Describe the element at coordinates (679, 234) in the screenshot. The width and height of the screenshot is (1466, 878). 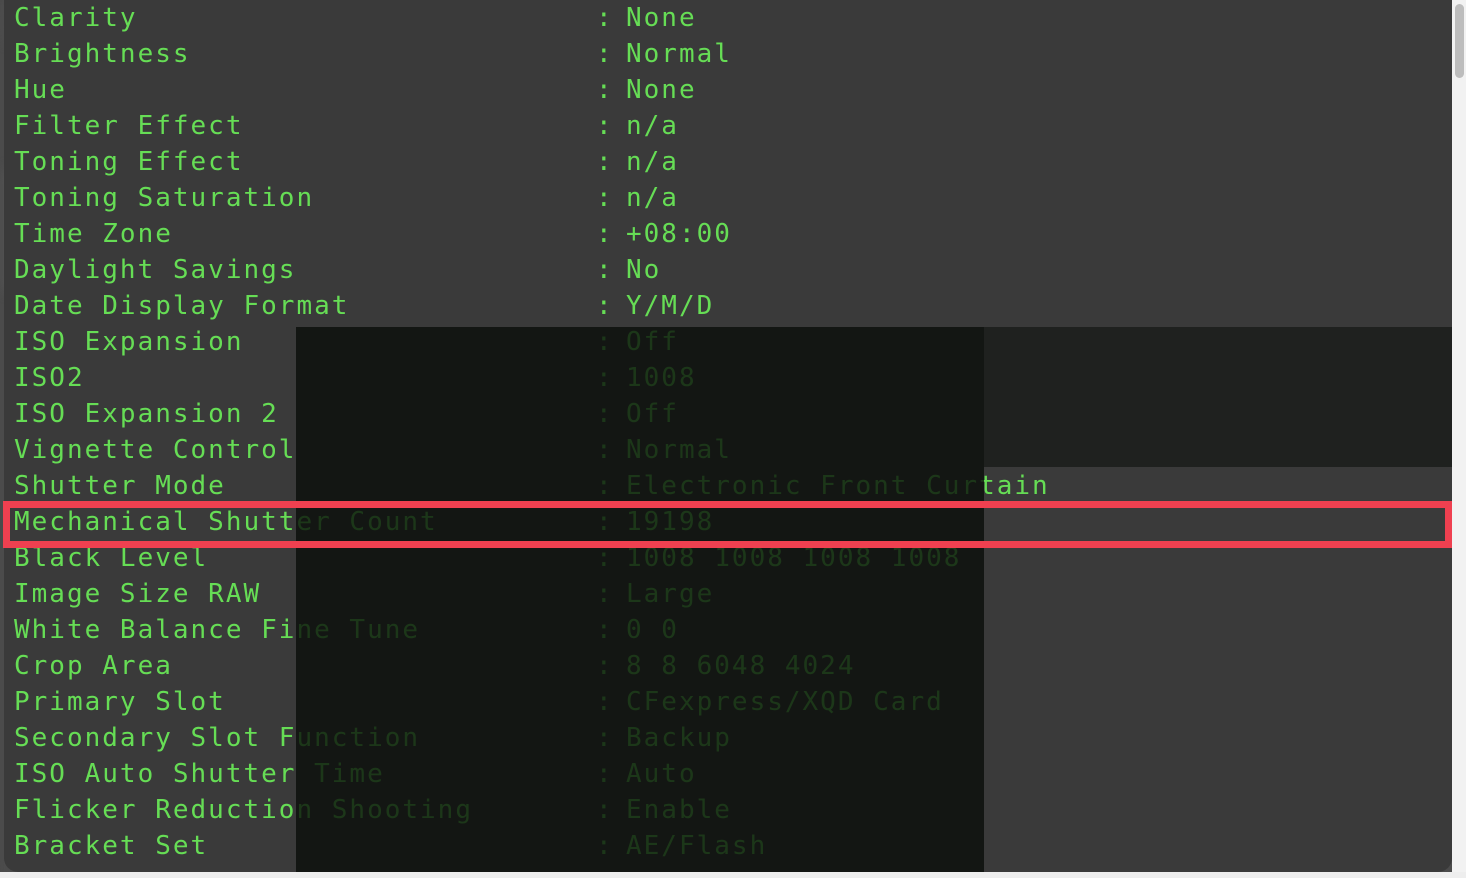
I see `exif-row-value: +08:00` at that location.